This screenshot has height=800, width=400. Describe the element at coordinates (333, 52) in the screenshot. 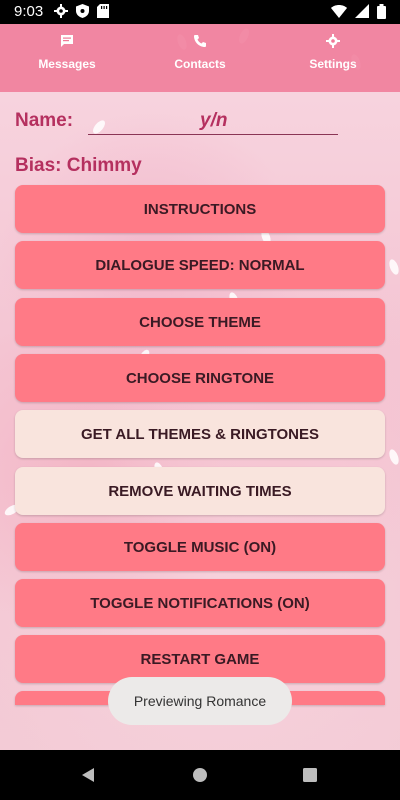

I see `tab-settings: Settings` at that location.